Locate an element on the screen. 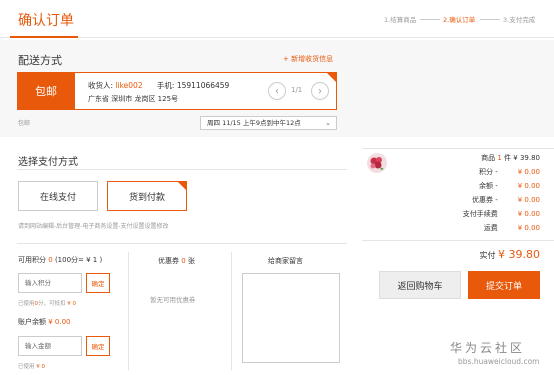 The image size is (554, 375). points-input: 输入积分 is located at coordinates (50, 283).